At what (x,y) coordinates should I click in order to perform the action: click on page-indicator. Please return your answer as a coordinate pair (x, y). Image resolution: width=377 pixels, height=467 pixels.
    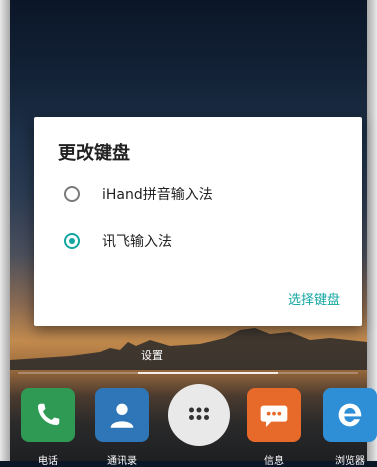
    Looking at the image, I should click on (188, 373).